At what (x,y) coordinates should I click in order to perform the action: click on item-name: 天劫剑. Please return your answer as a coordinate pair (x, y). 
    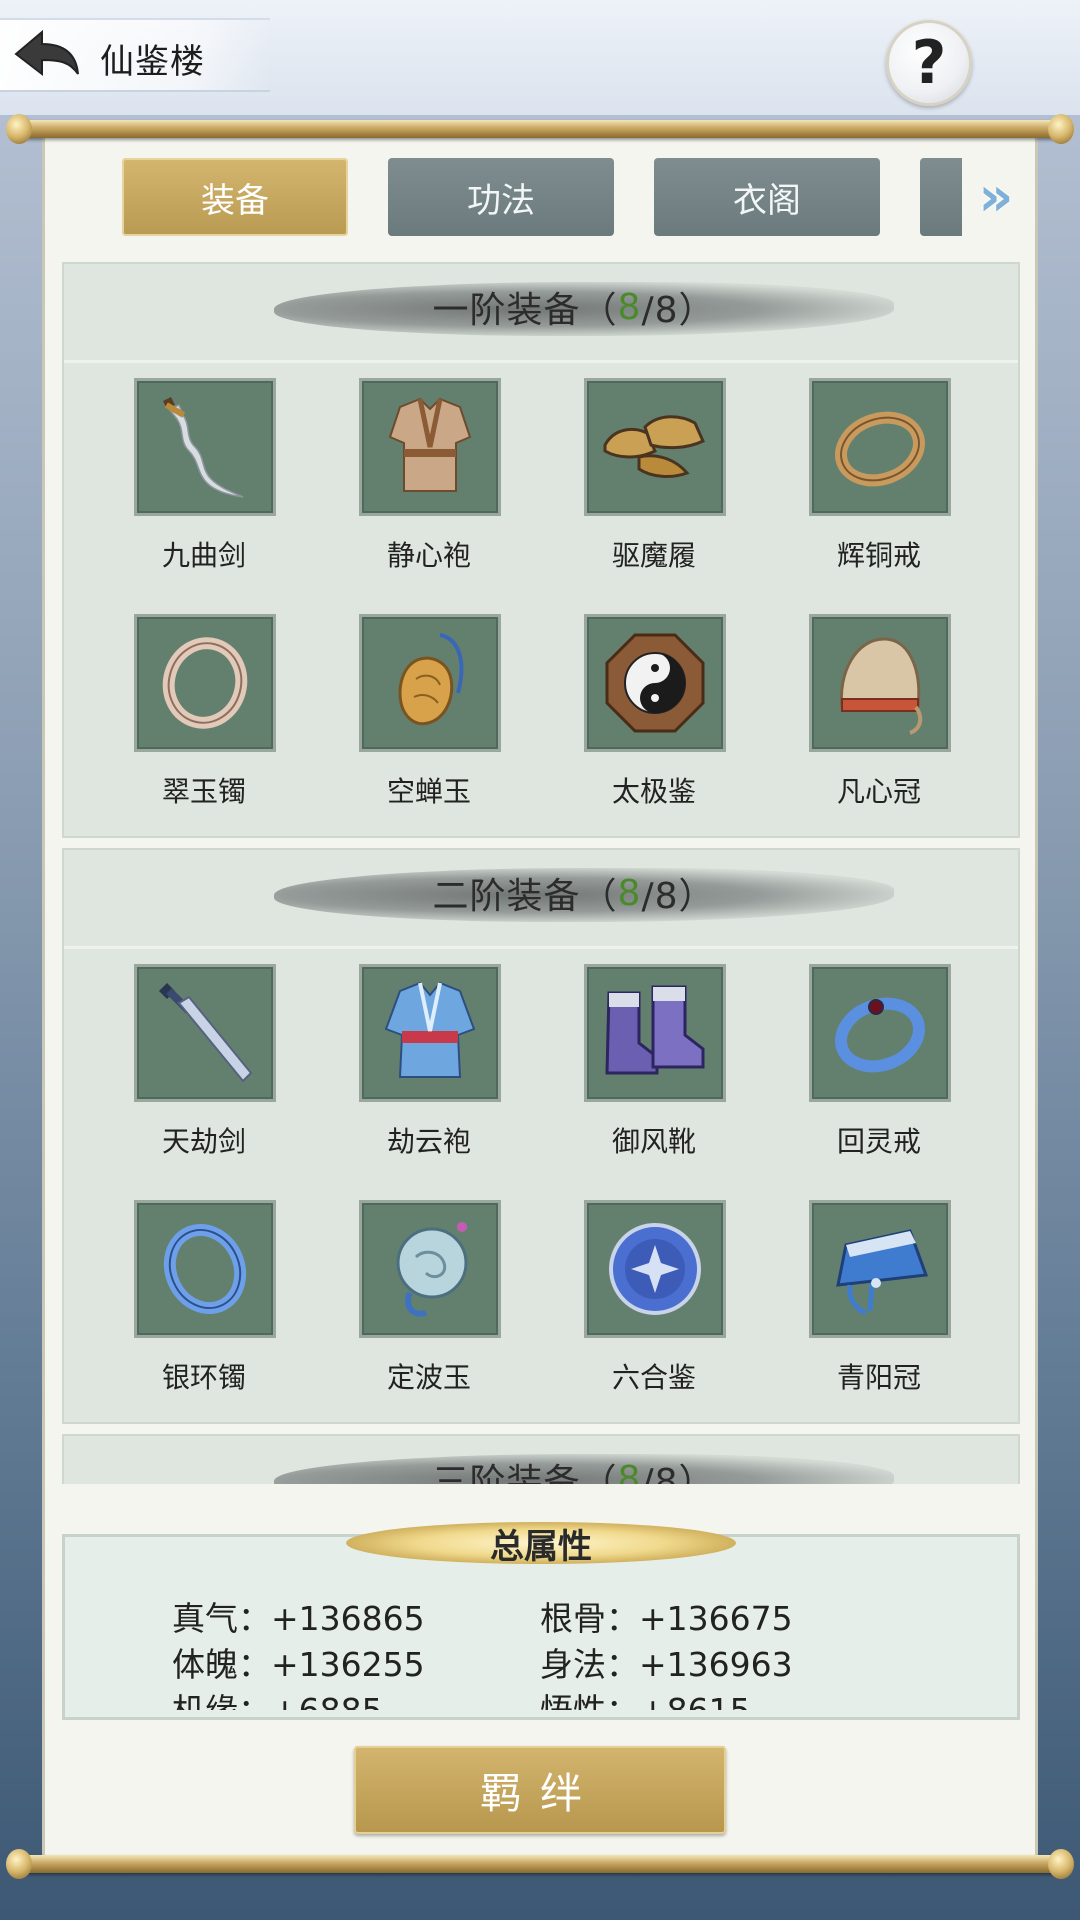
    Looking at the image, I should click on (203, 1141).